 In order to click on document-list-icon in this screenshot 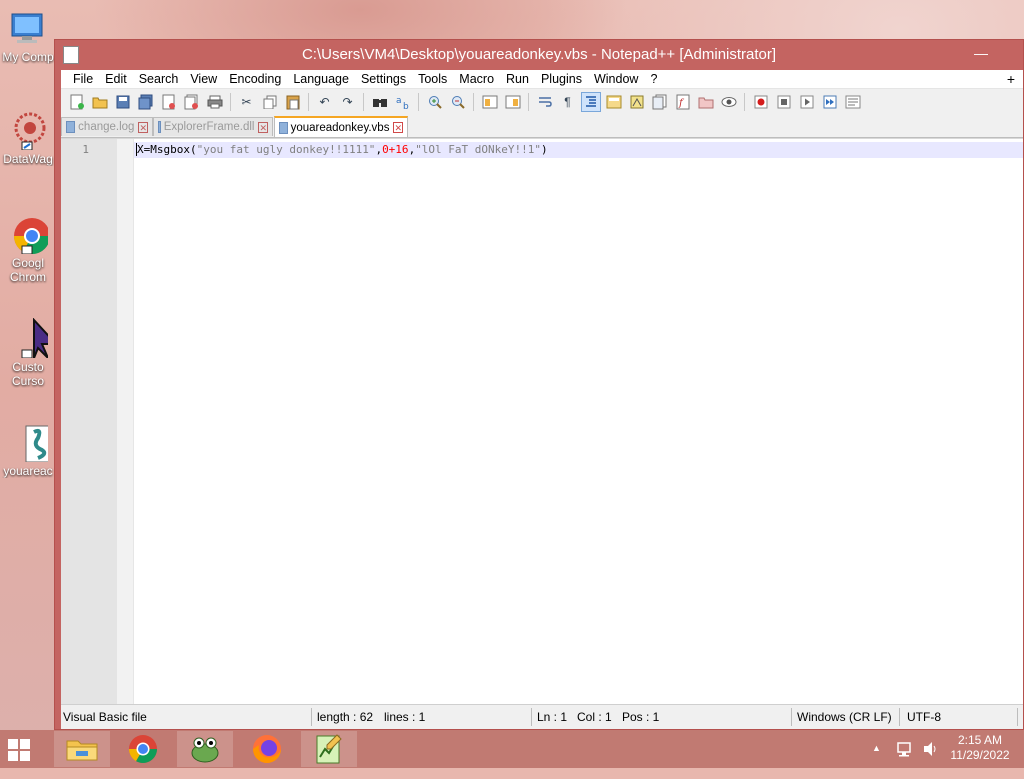, I will do `click(660, 102)`.